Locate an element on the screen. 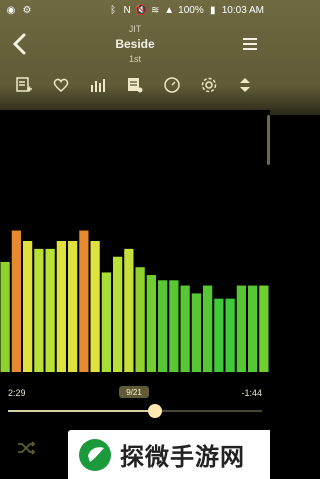  signal-icon: ▲ is located at coordinates (169, 10).